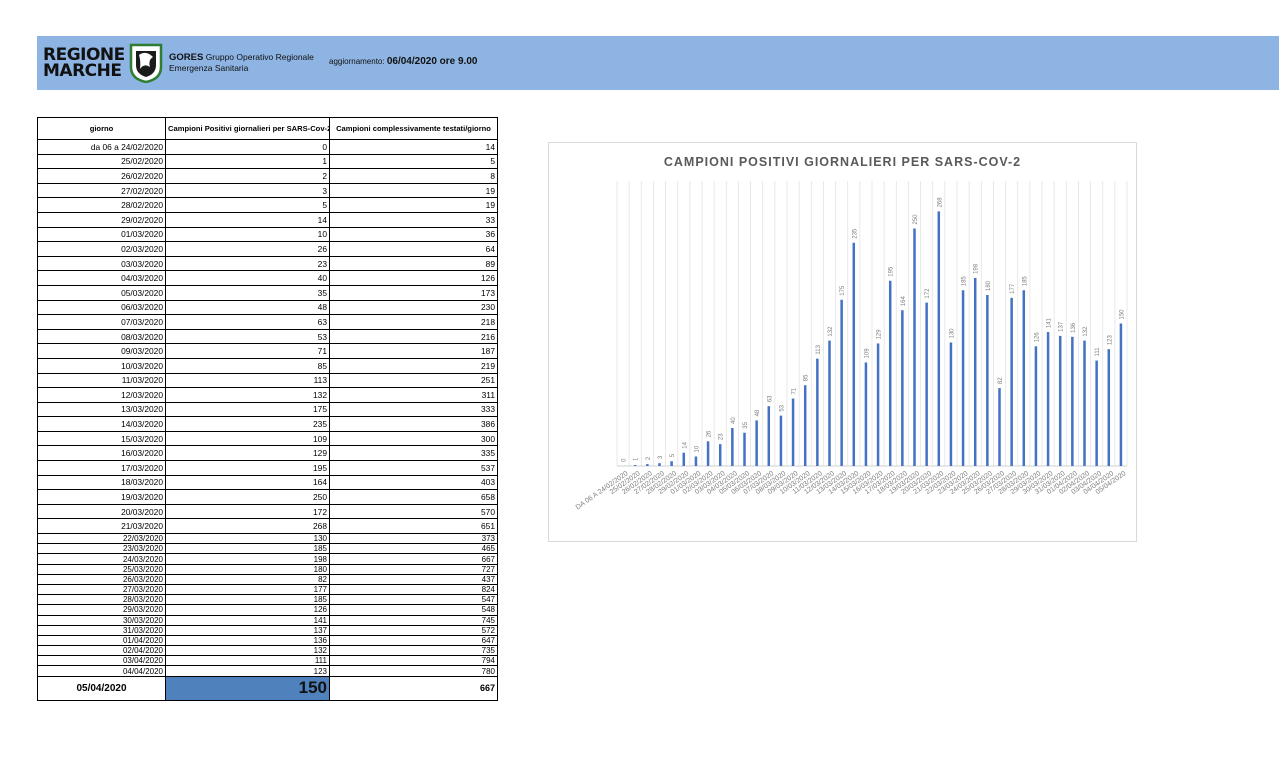 Image resolution: width=1287 pixels, height=758 pixels. I want to click on cell-positives: 164, so click(247, 482).